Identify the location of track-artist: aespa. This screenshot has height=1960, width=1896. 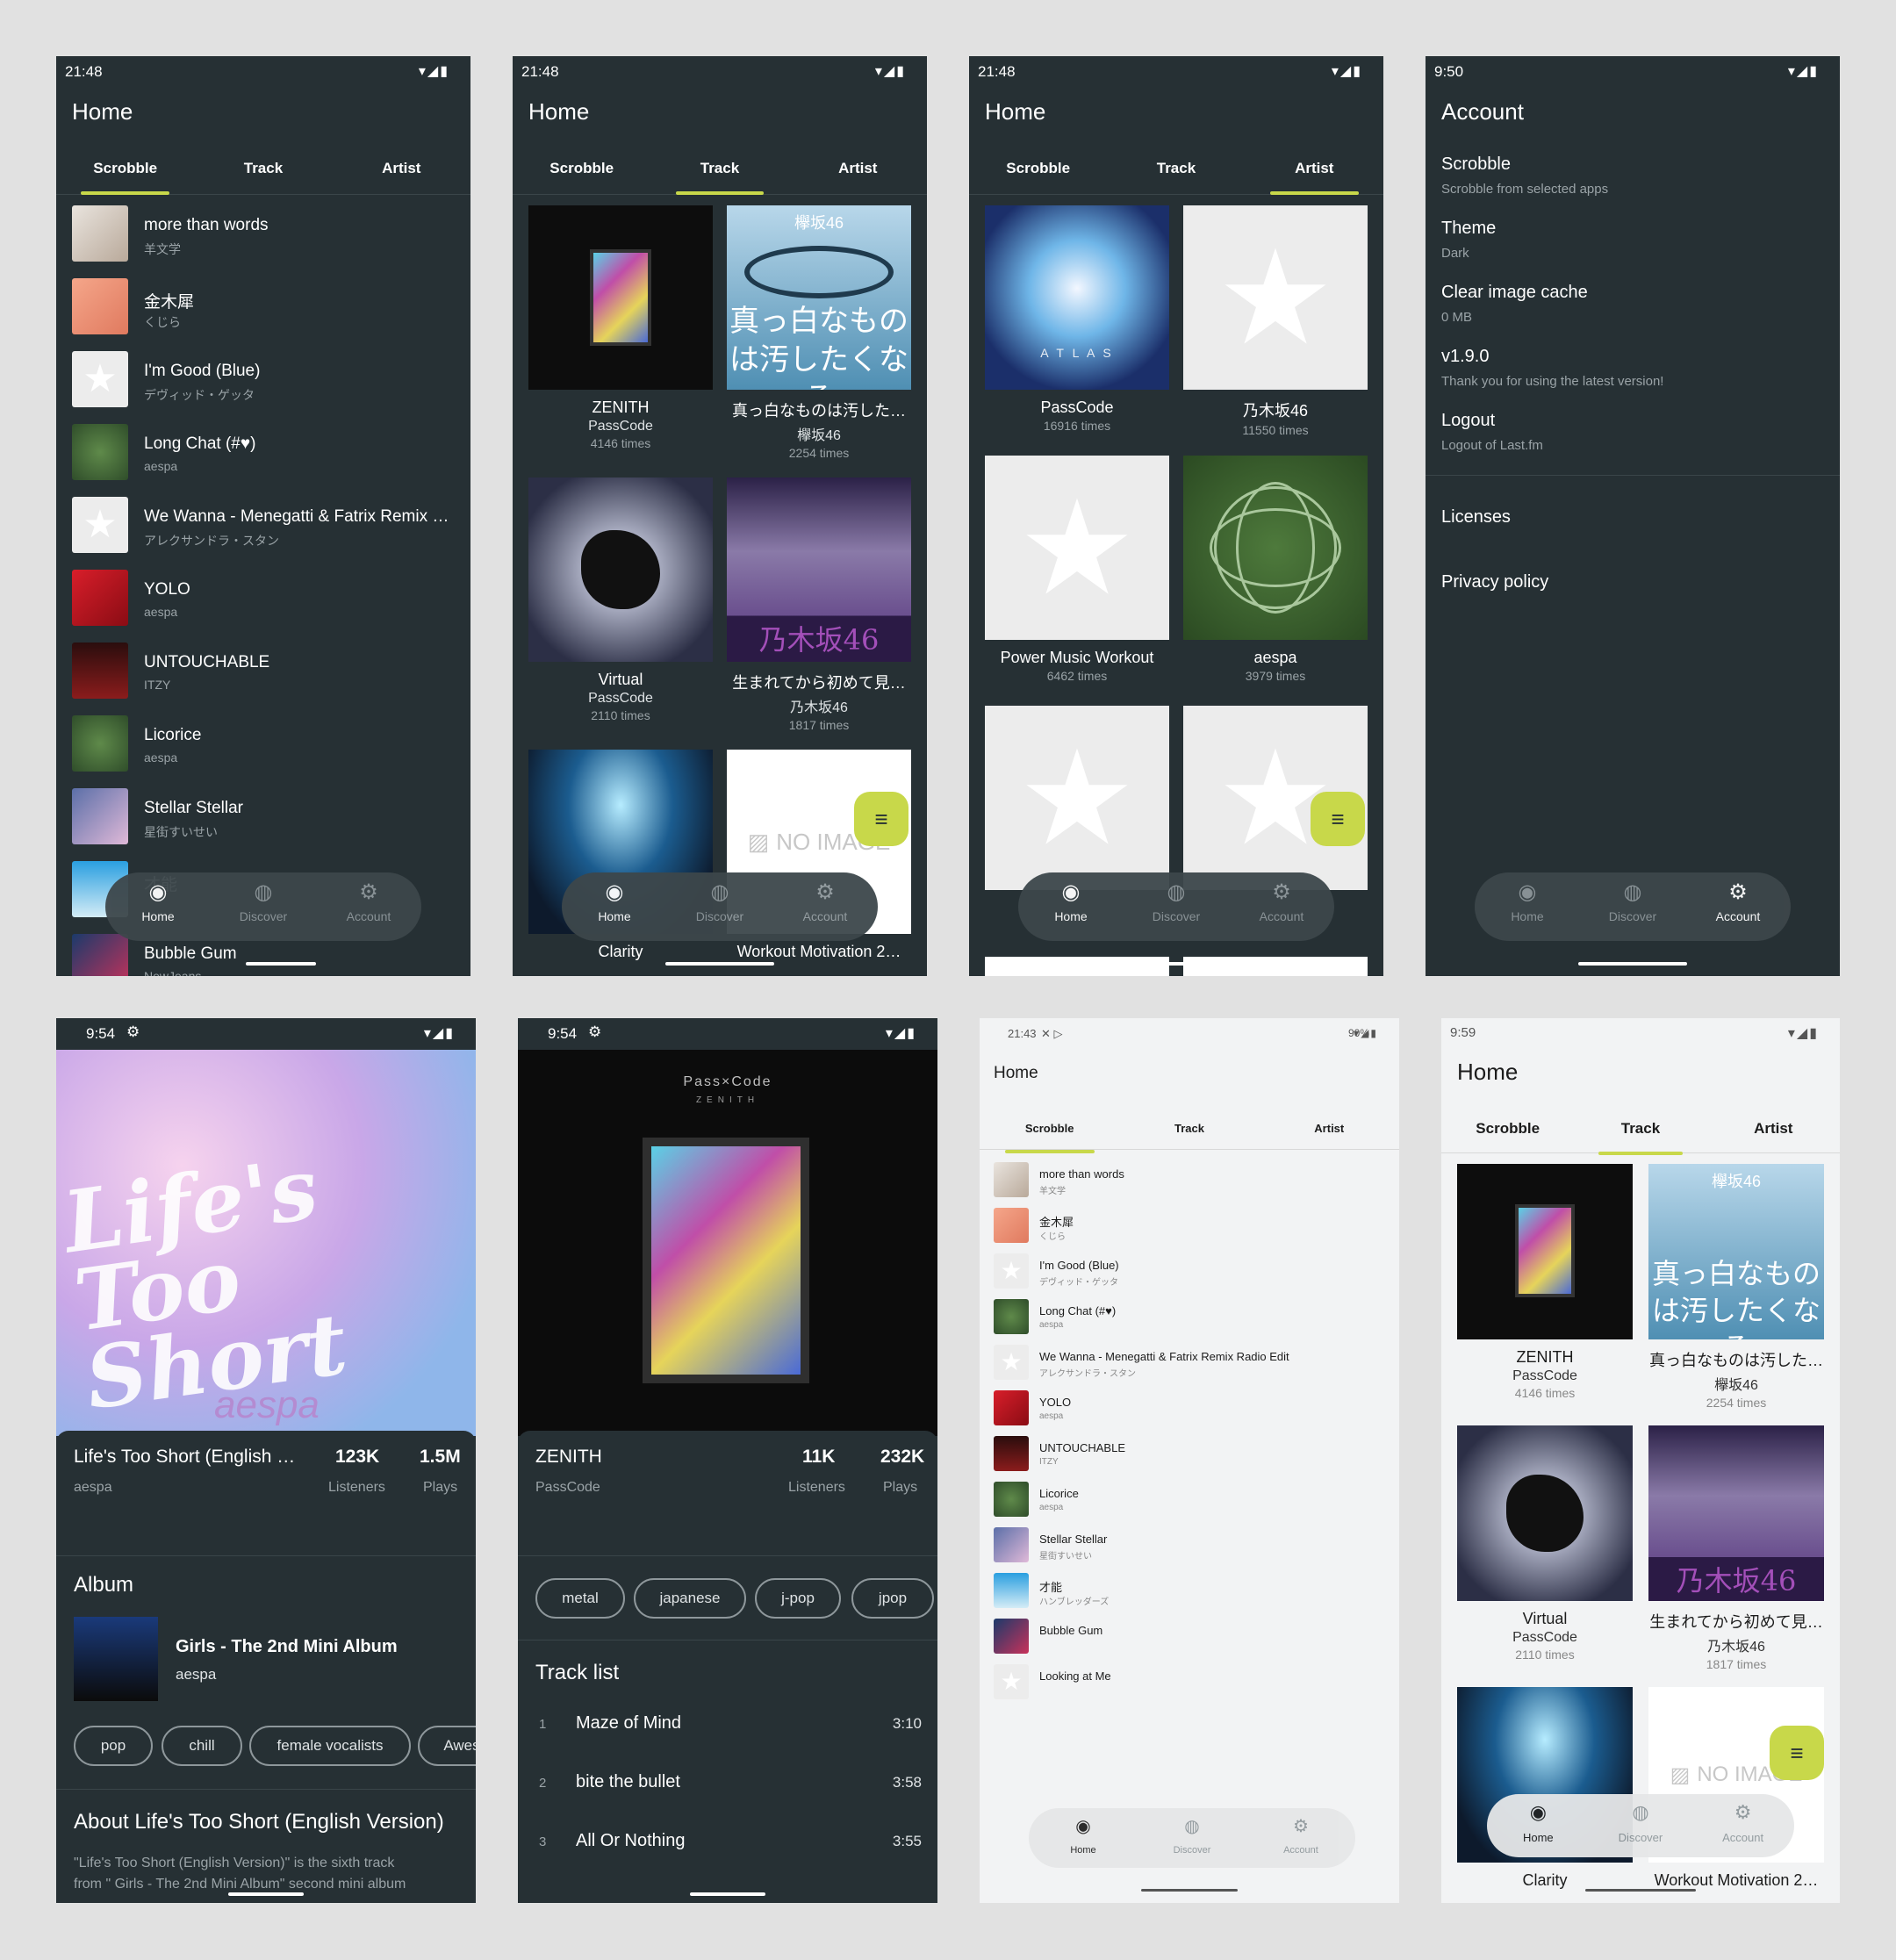
(1052, 1416).